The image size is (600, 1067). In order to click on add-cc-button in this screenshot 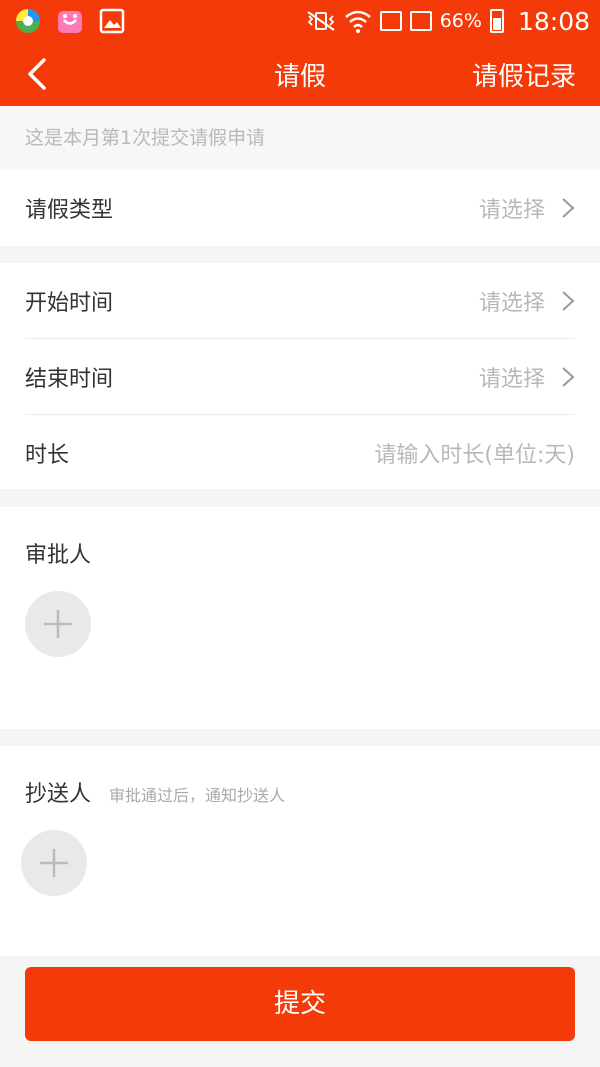, I will do `click(54, 863)`.